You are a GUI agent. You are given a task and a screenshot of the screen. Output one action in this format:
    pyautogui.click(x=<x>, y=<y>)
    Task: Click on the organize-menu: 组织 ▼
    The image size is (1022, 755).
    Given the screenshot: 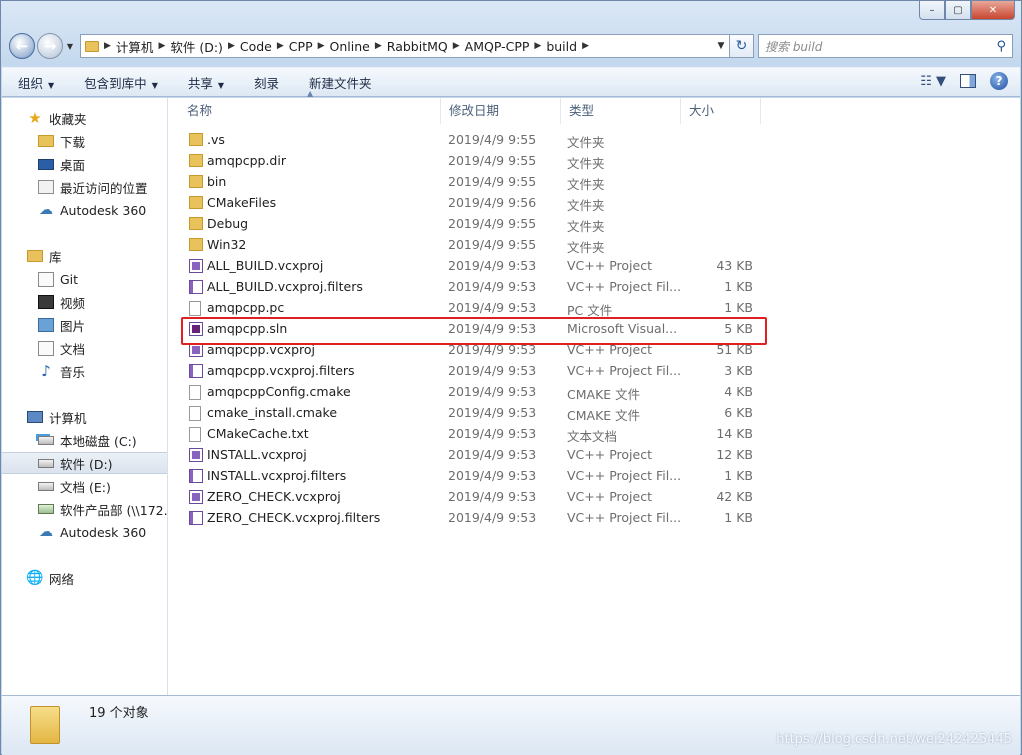 What is the action you would take?
    pyautogui.click(x=36, y=82)
    